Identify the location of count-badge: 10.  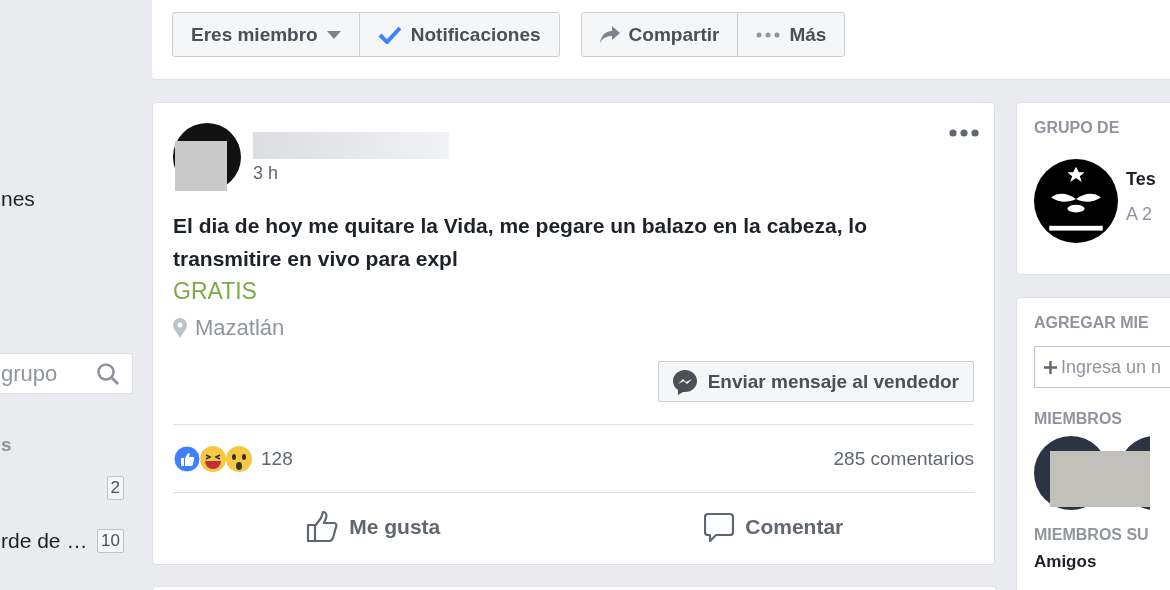
(110, 541).